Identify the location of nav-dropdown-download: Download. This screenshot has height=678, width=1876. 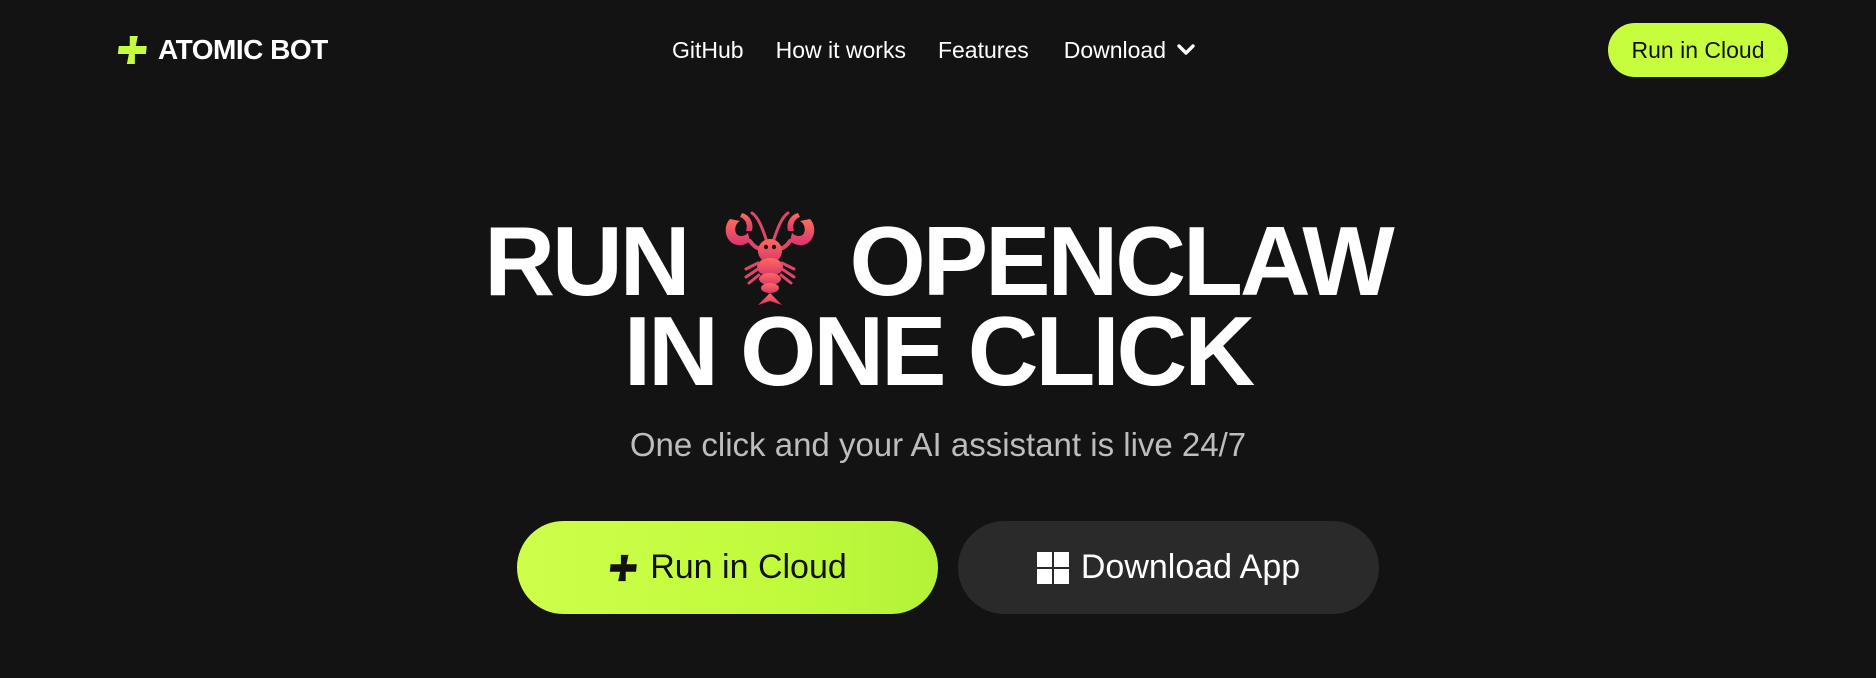
(1130, 50).